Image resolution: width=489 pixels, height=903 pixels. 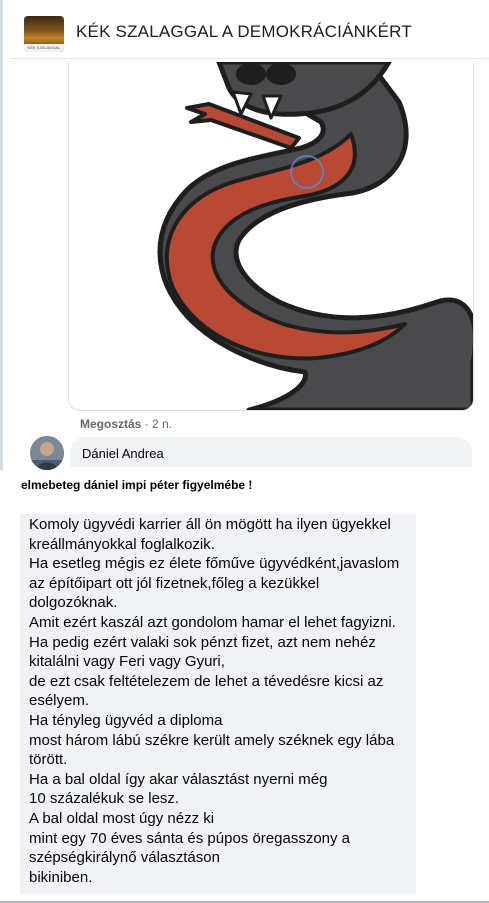 What do you see at coordinates (44, 48) in the screenshot?
I see `group-avatar-caption: KÉK SZALAGGAL DEMOKR` at bounding box center [44, 48].